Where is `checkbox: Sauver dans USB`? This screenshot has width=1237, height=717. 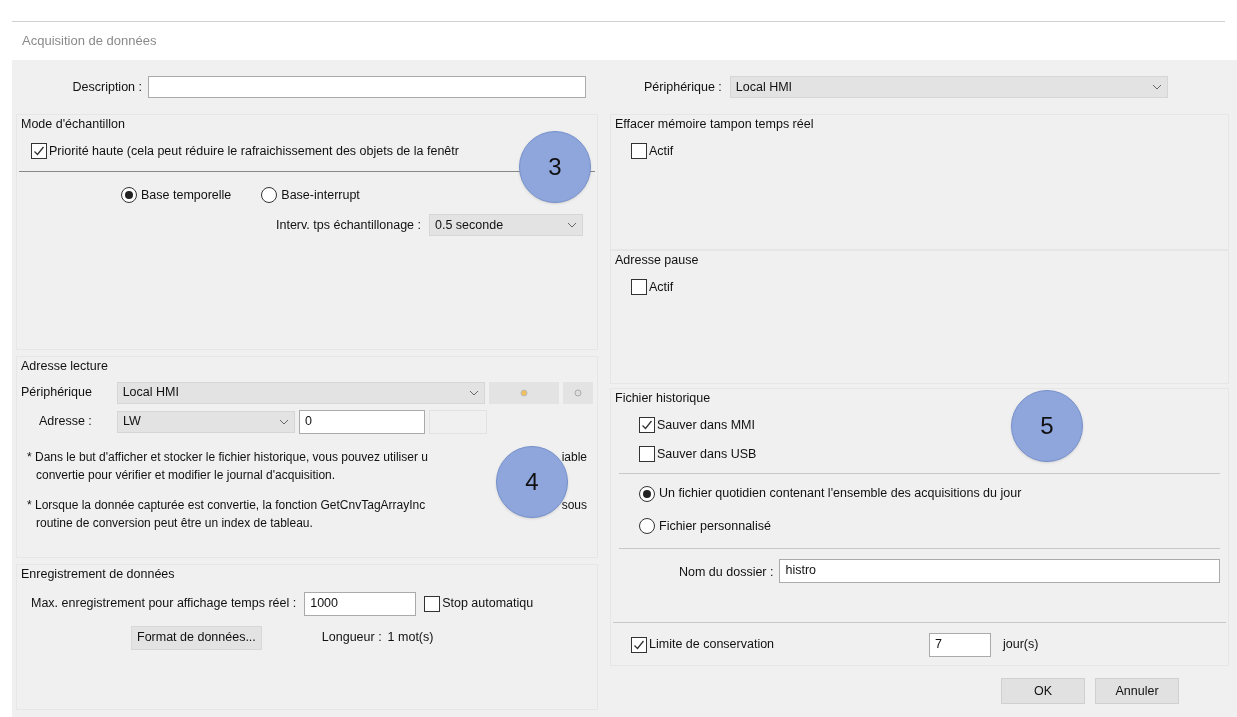
checkbox: Sauver dans USB is located at coordinates (698, 454).